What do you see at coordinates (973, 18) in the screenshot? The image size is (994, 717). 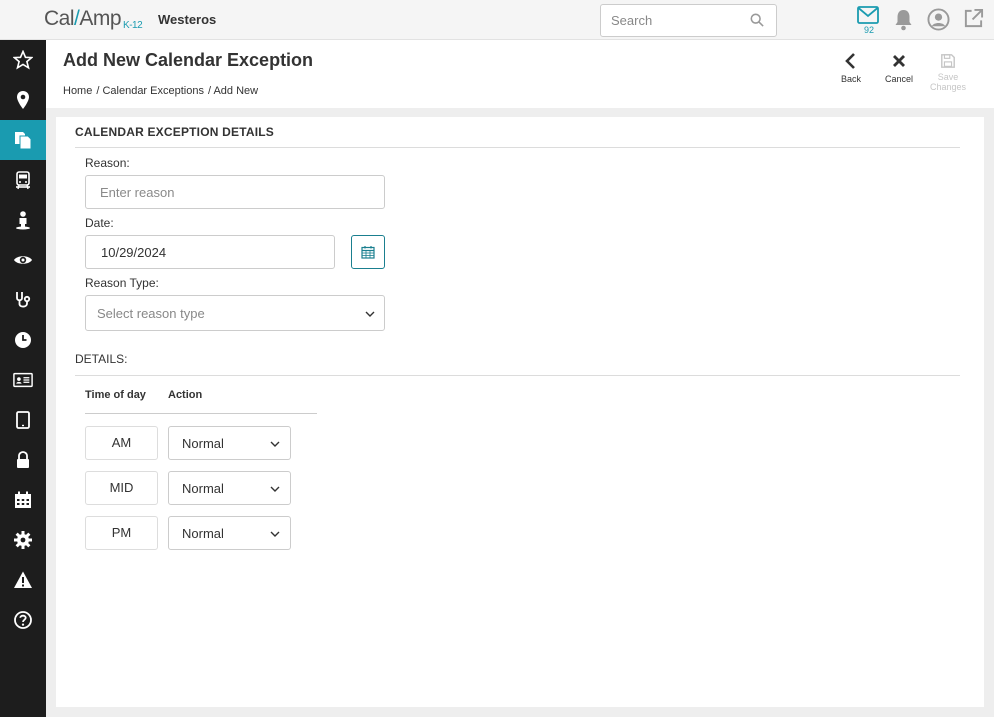 I see `external-link-icon` at bounding box center [973, 18].